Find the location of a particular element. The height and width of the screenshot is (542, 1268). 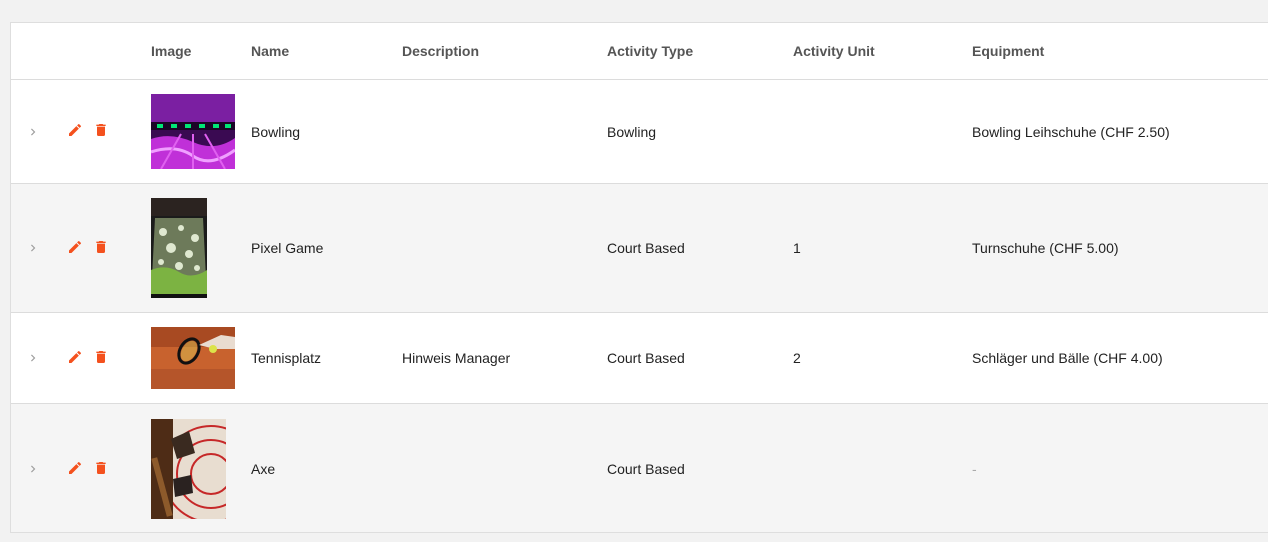

header-name: Name is located at coordinates (270, 51).